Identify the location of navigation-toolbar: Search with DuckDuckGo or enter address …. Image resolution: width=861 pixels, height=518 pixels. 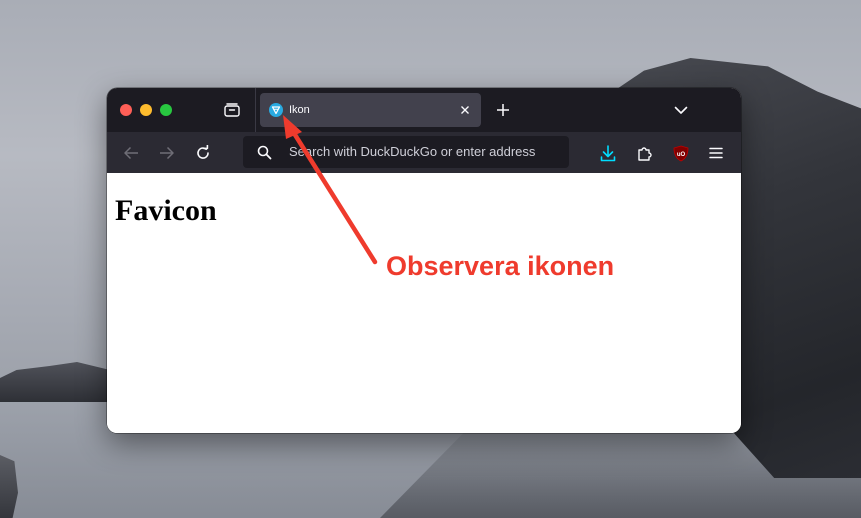
(424, 152).